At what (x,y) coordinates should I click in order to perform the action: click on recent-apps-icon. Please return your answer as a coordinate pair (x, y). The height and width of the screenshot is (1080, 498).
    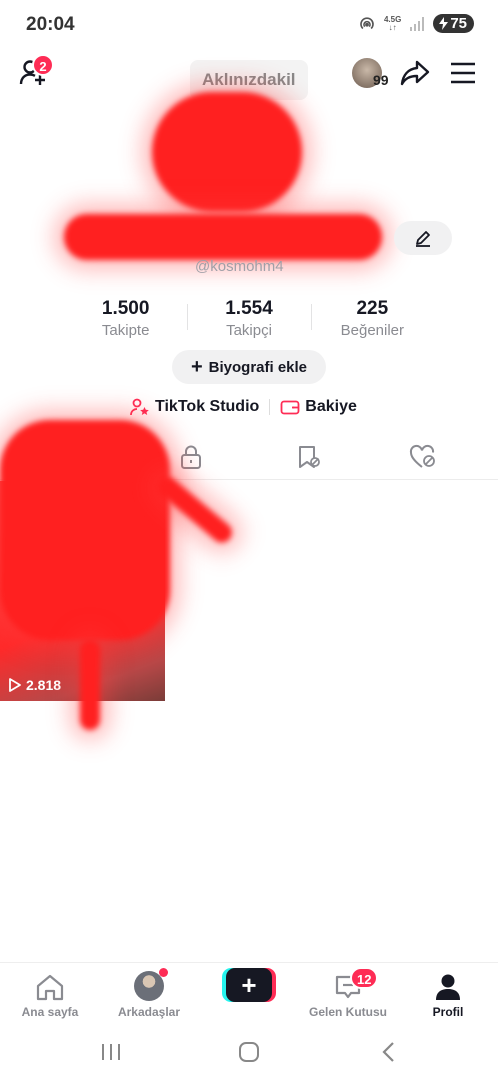
    Looking at the image, I should click on (111, 1052).